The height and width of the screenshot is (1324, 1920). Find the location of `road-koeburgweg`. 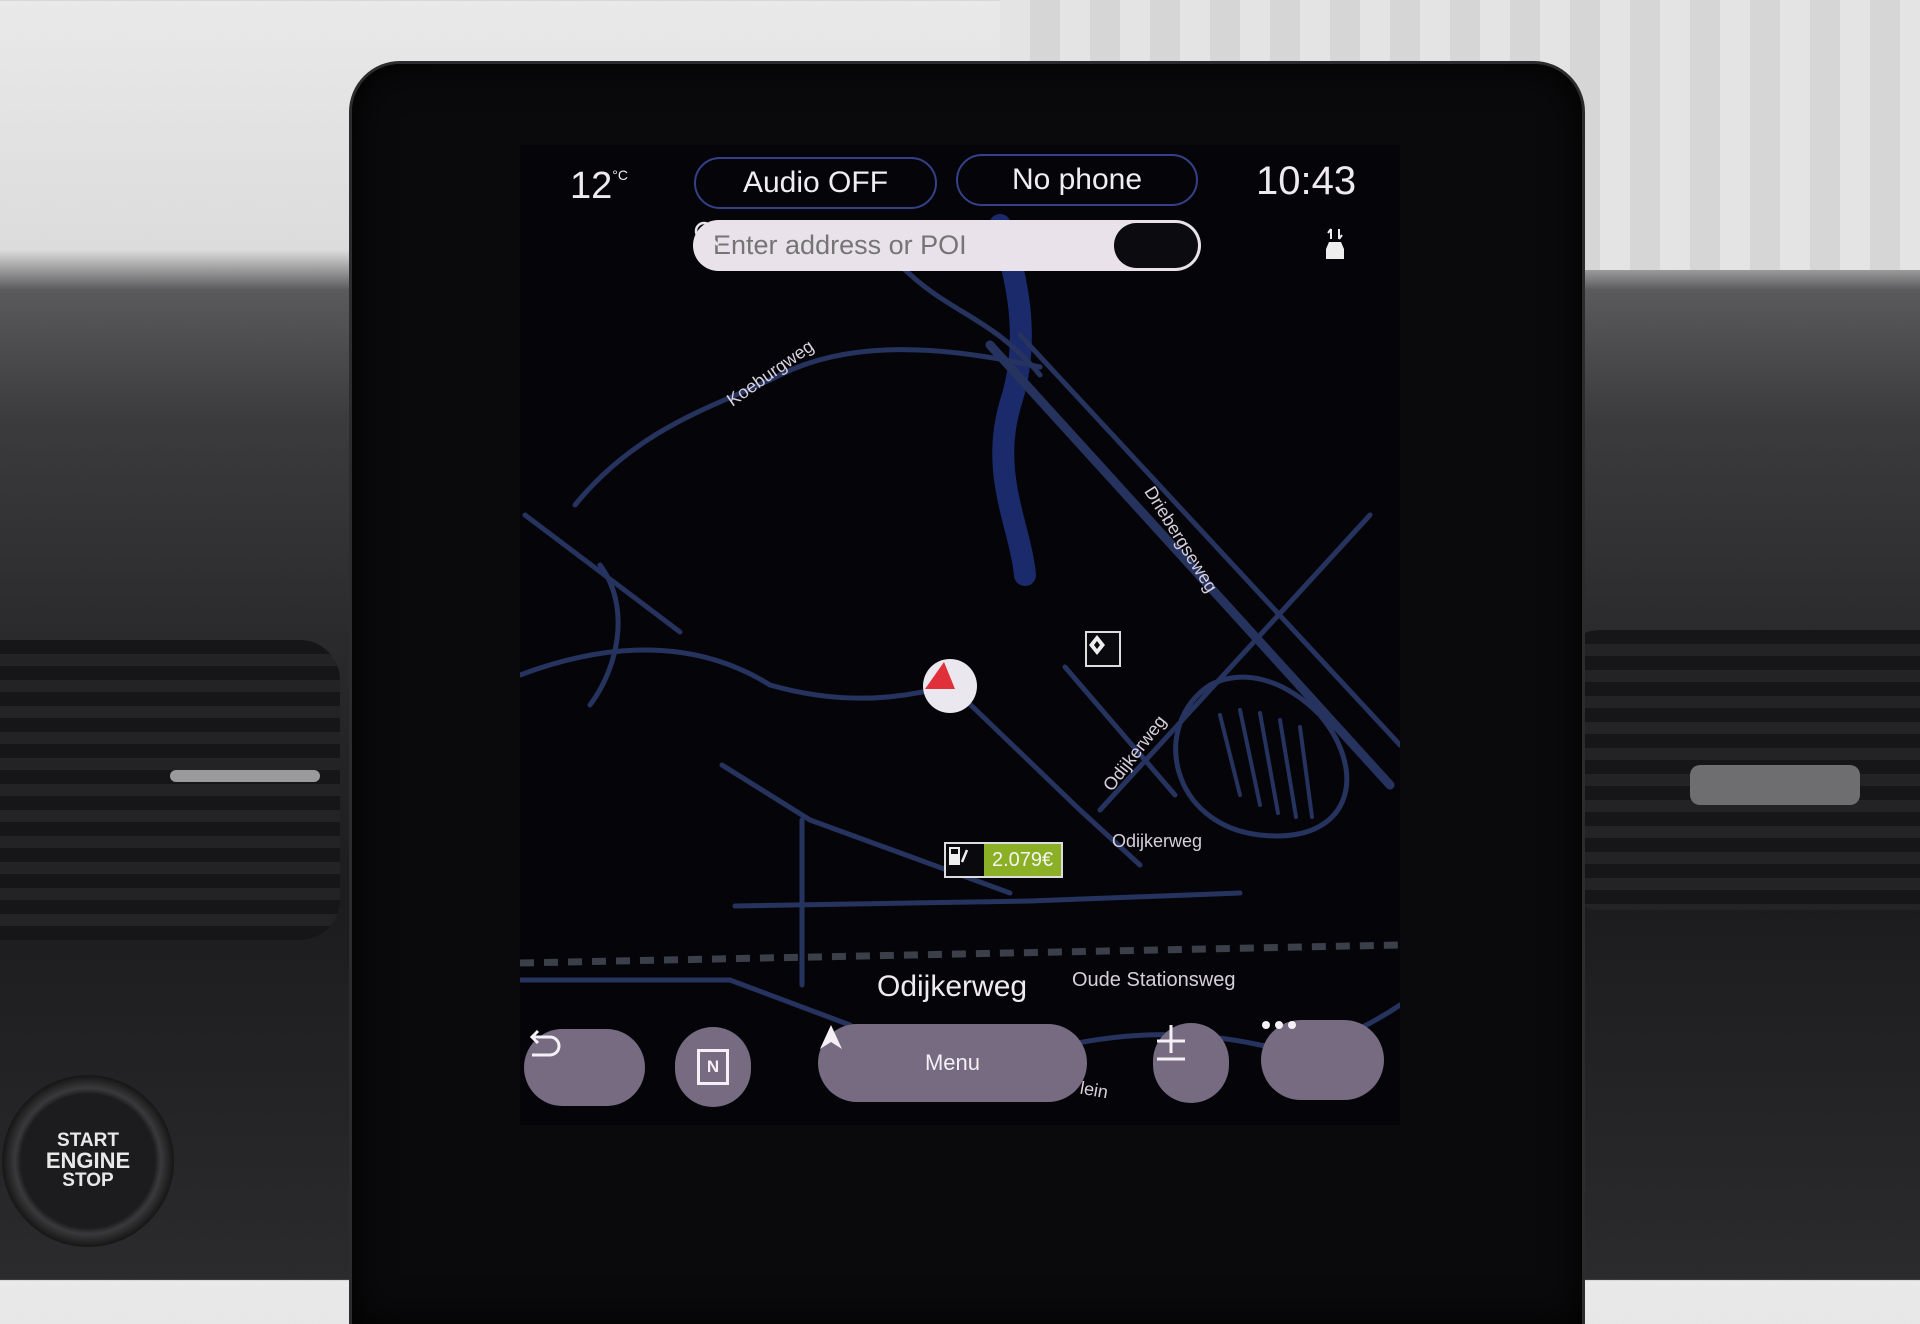

road-koeburgweg is located at coordinates (807, 427).